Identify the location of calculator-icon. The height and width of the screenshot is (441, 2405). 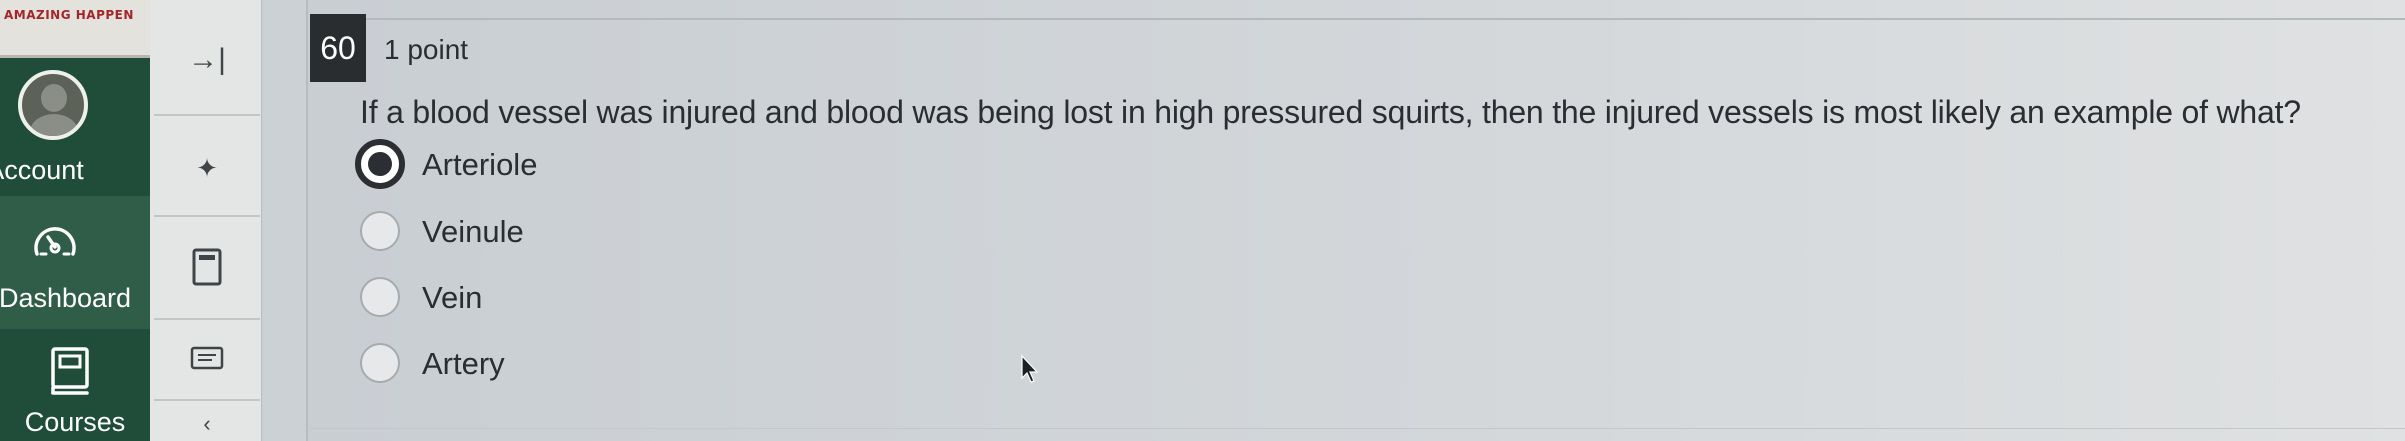
(207, 269).